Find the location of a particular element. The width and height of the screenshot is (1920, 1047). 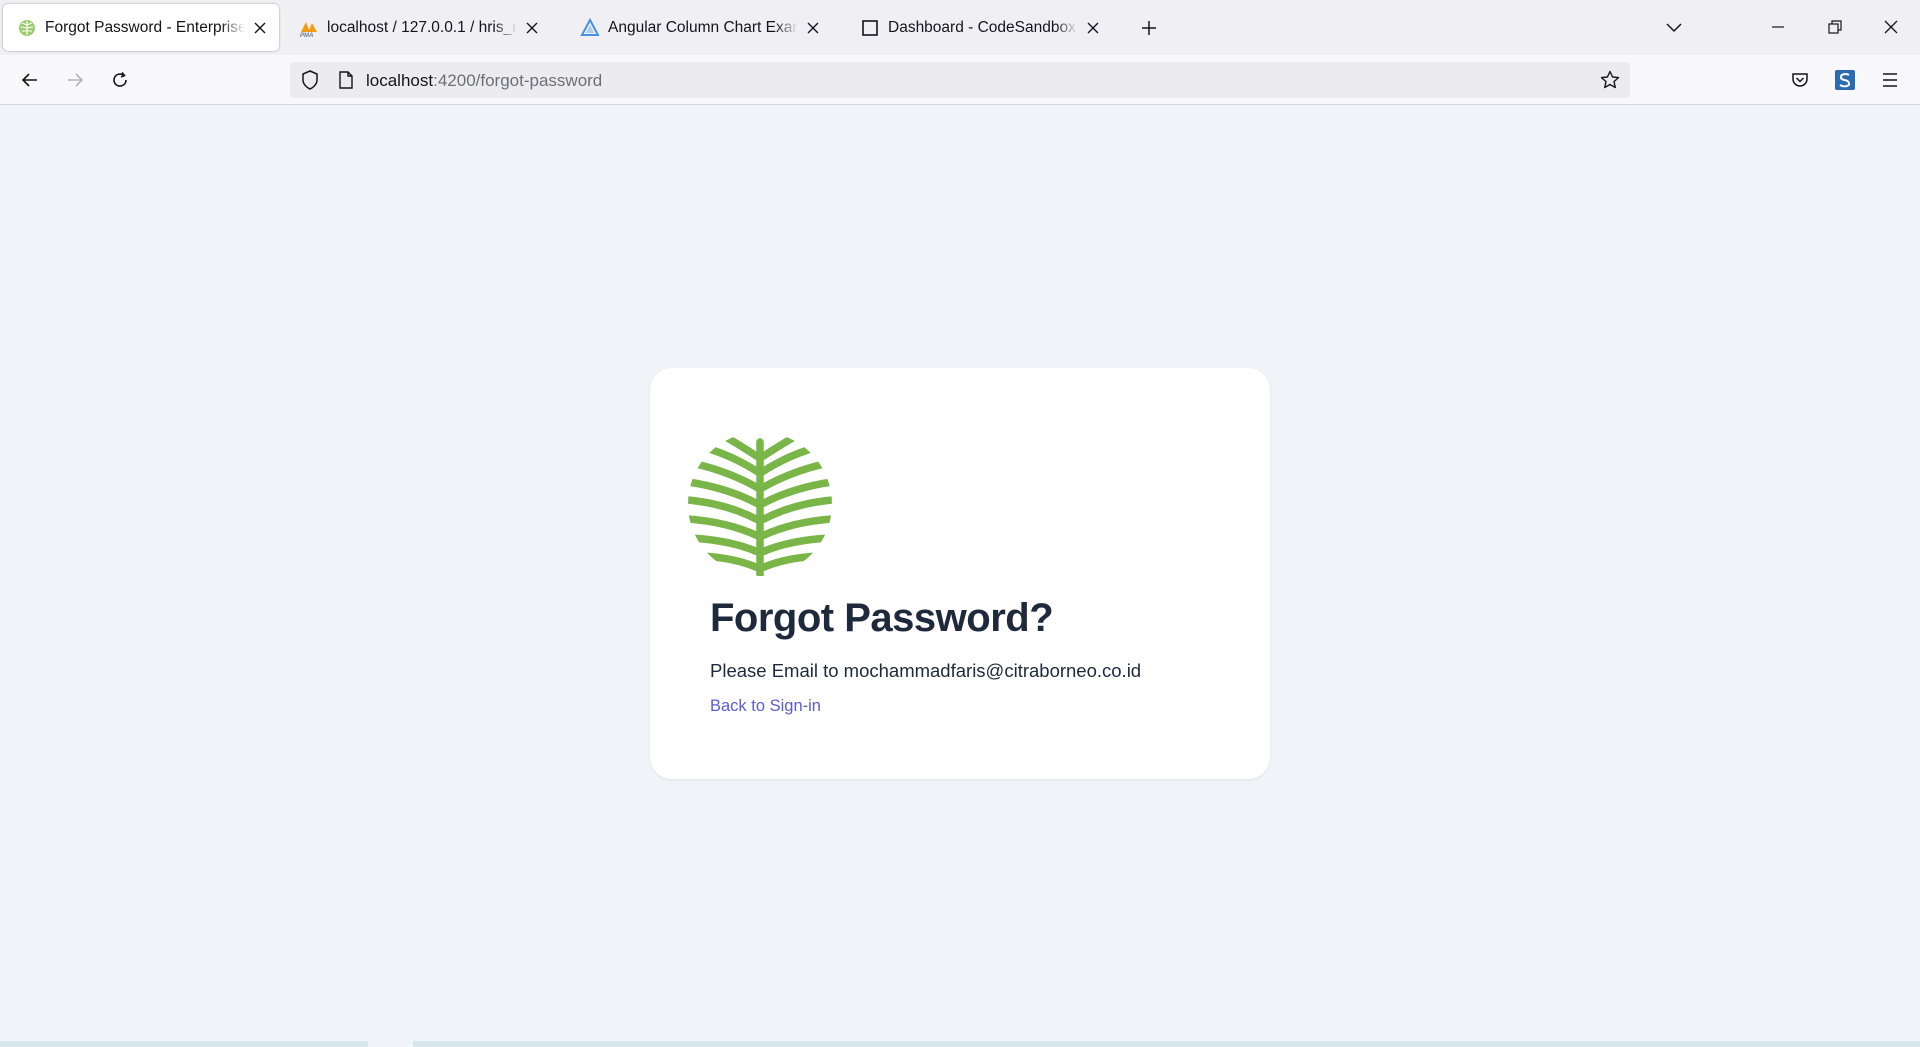

new-tab-button is located at coordinates (1149, 28).